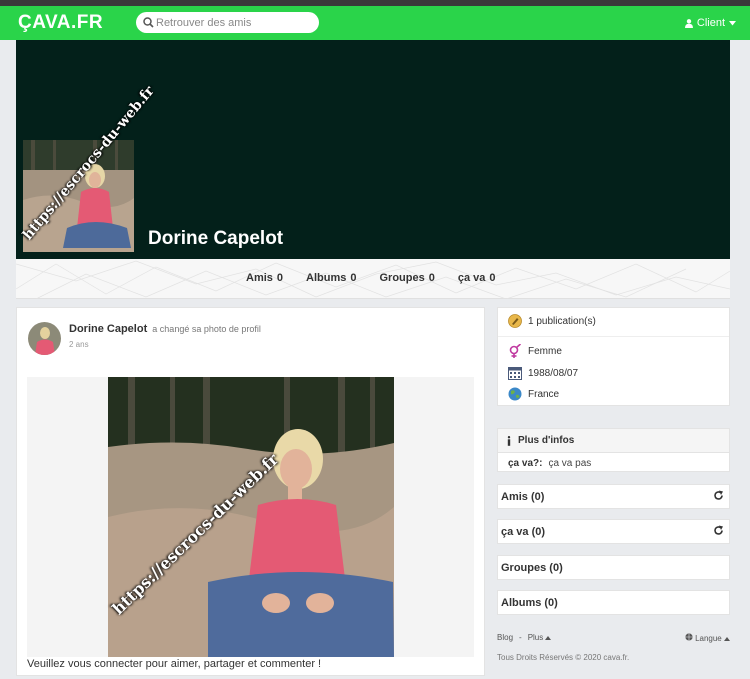 This screenshot has width=750, height=679. I want to click on gender-icon, so click(515, 351).